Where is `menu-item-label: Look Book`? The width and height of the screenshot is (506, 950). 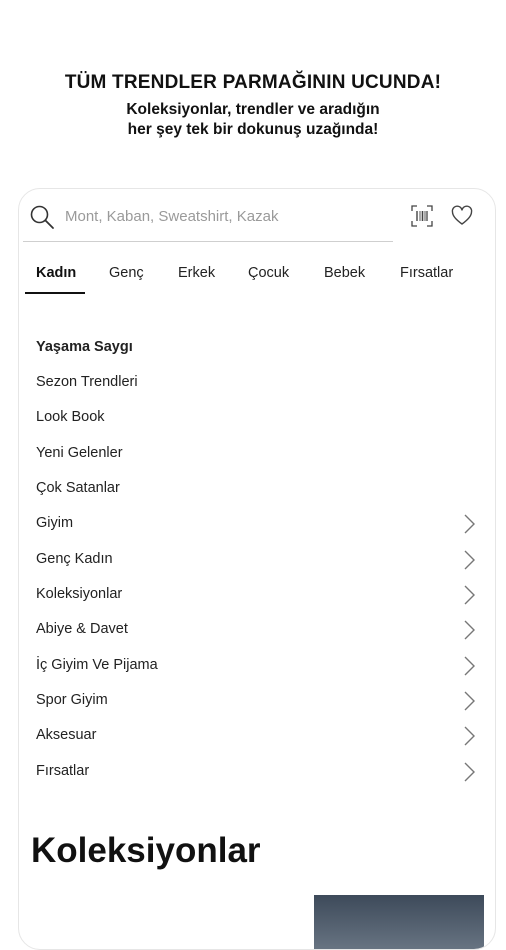
menu-item-label: Look Book is located at coordinates (70, 417).